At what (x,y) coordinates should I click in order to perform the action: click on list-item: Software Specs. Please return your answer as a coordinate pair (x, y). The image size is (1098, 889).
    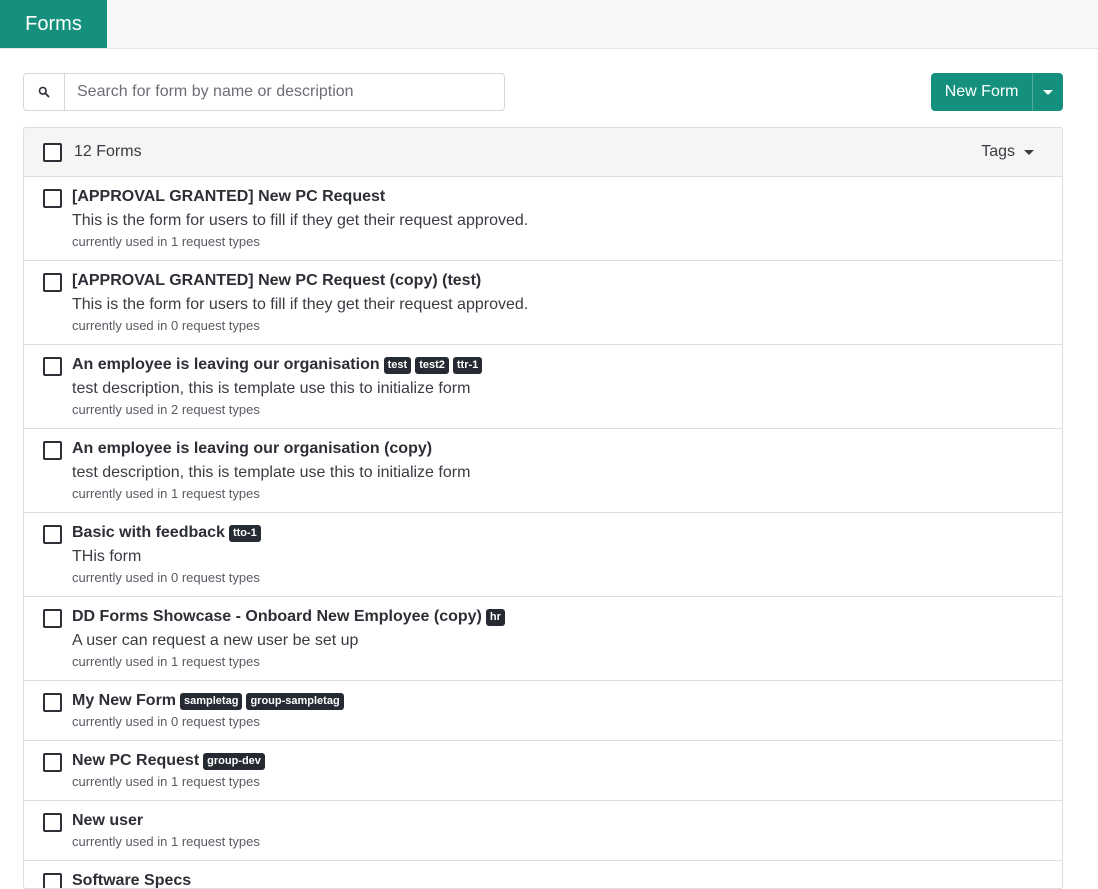
    Looking at the image, I should click on (543, 874).